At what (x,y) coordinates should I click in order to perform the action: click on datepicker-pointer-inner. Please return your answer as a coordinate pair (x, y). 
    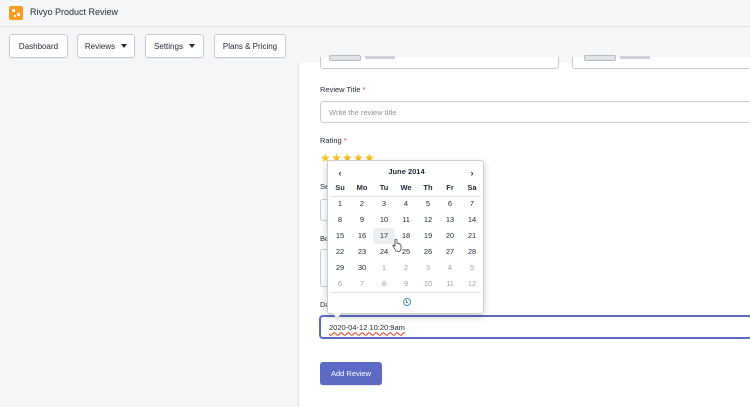
    Looking at the image, I should click on (337, 315).